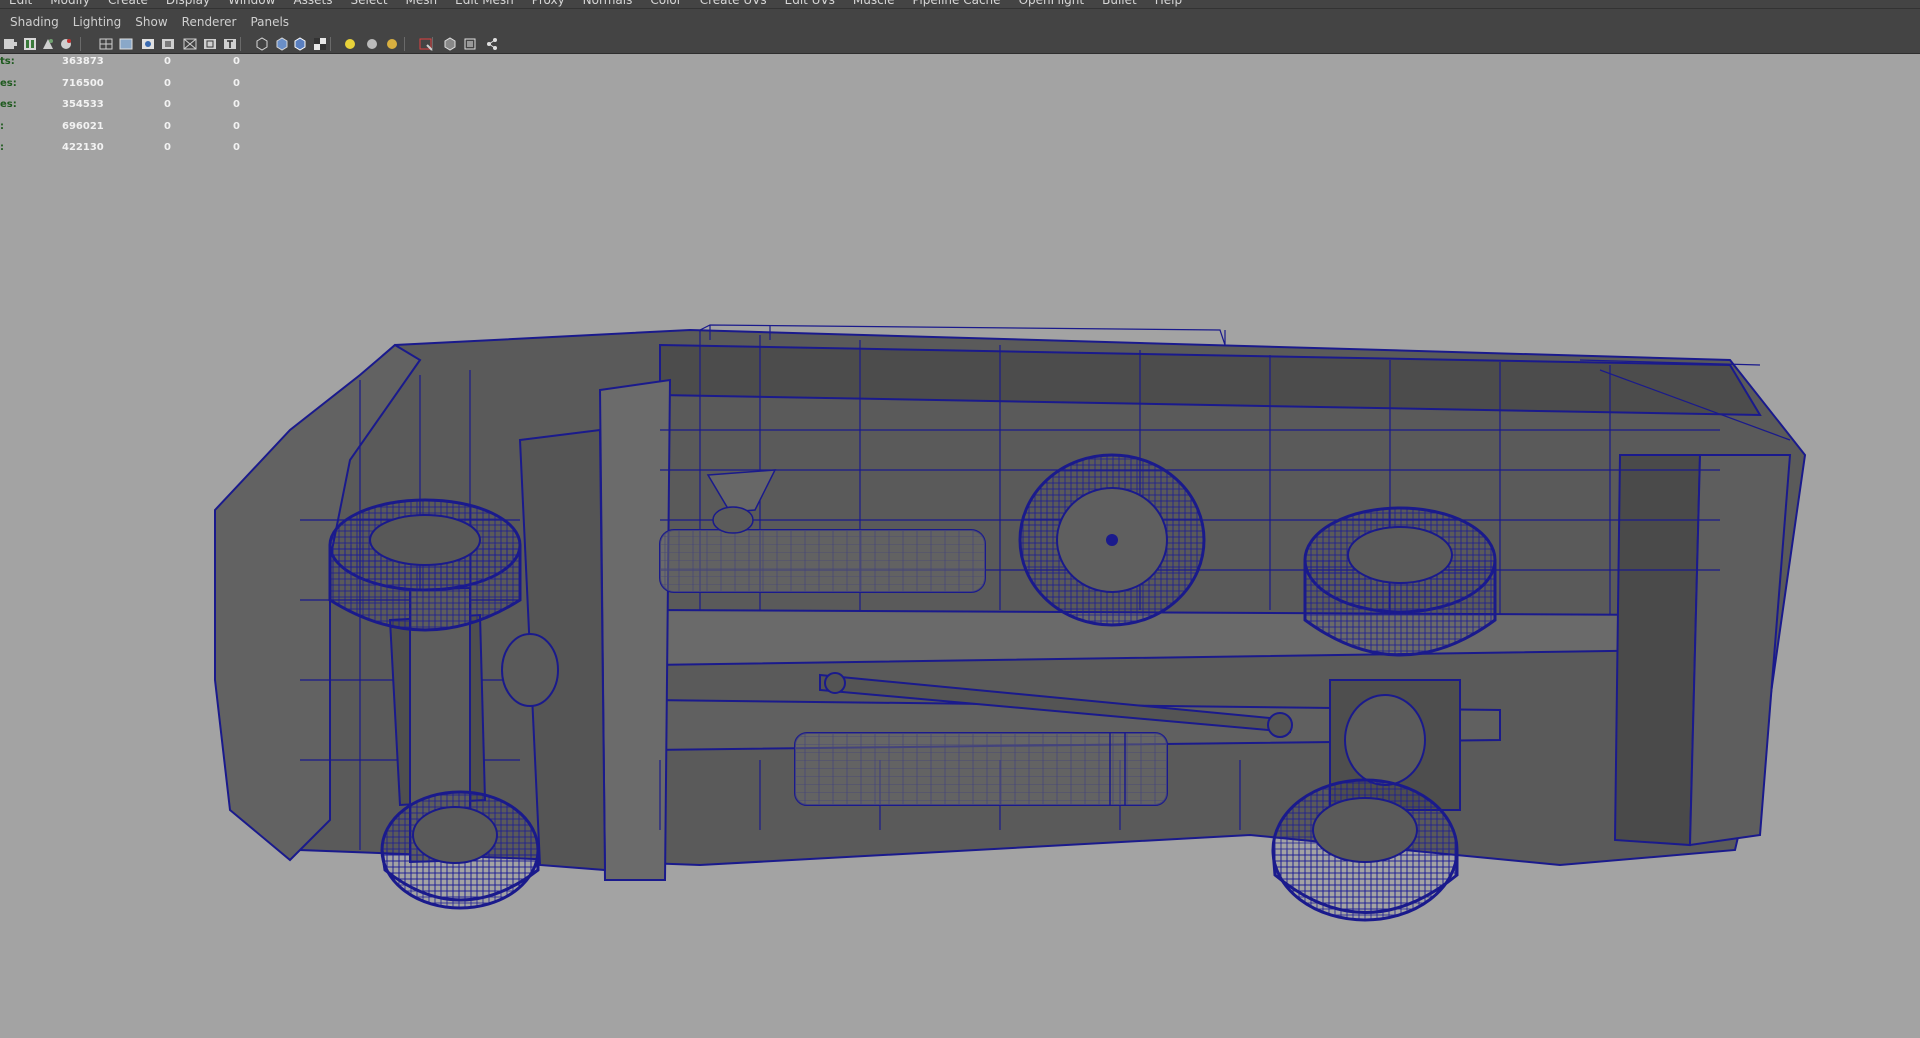 The height and width of the screenshot is (1038, 1920). I want to click on ambient-occlusion-icon, so click(392, 44).